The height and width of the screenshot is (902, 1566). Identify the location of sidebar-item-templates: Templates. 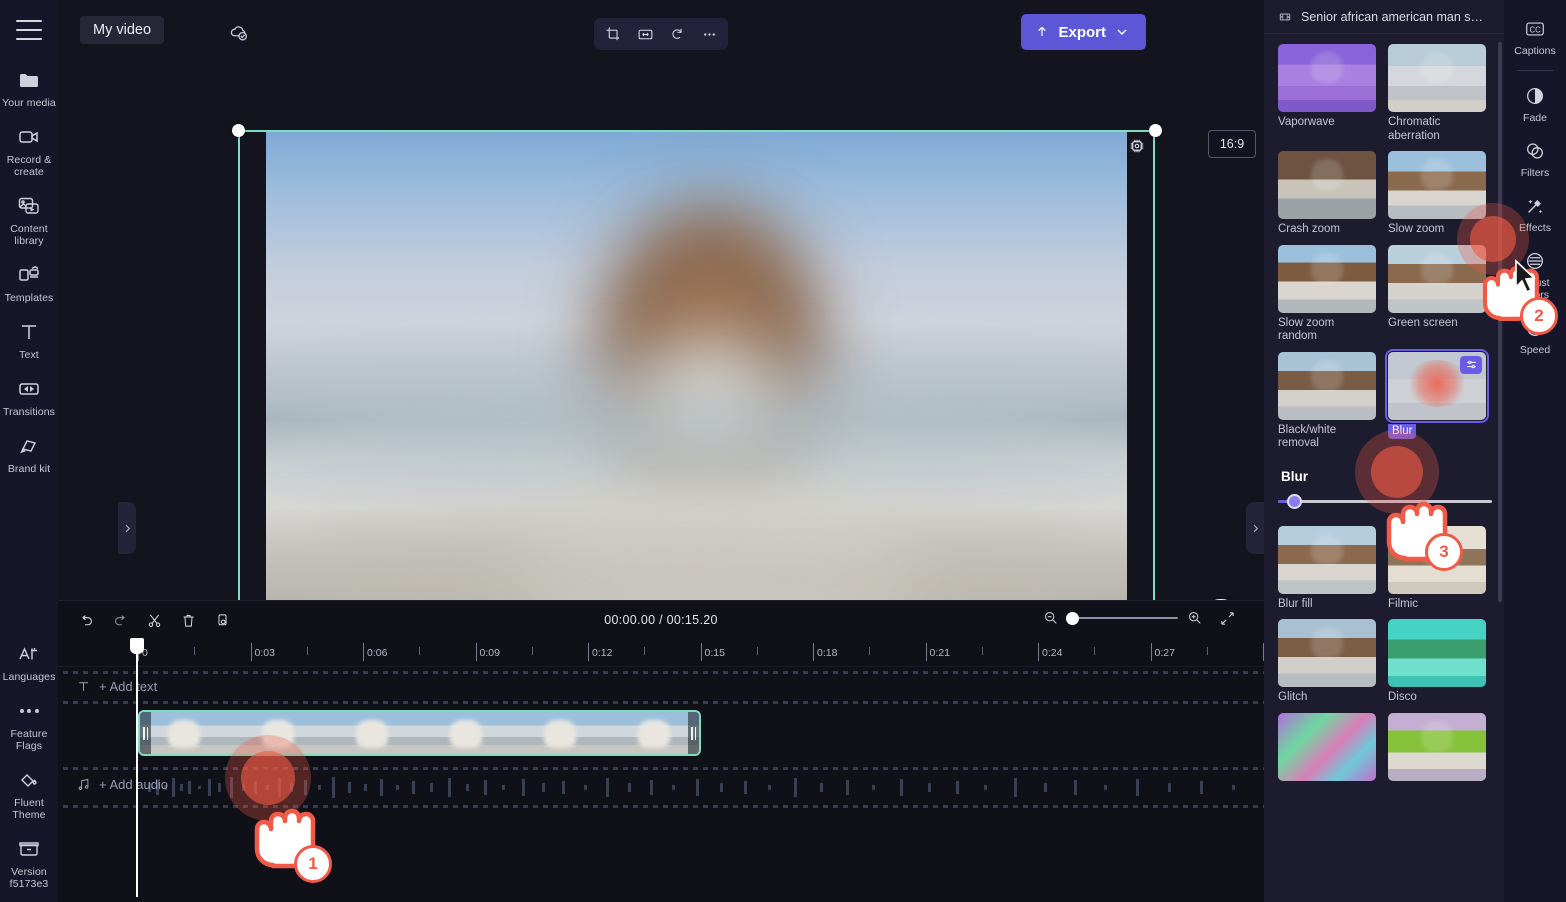
(29, 281).